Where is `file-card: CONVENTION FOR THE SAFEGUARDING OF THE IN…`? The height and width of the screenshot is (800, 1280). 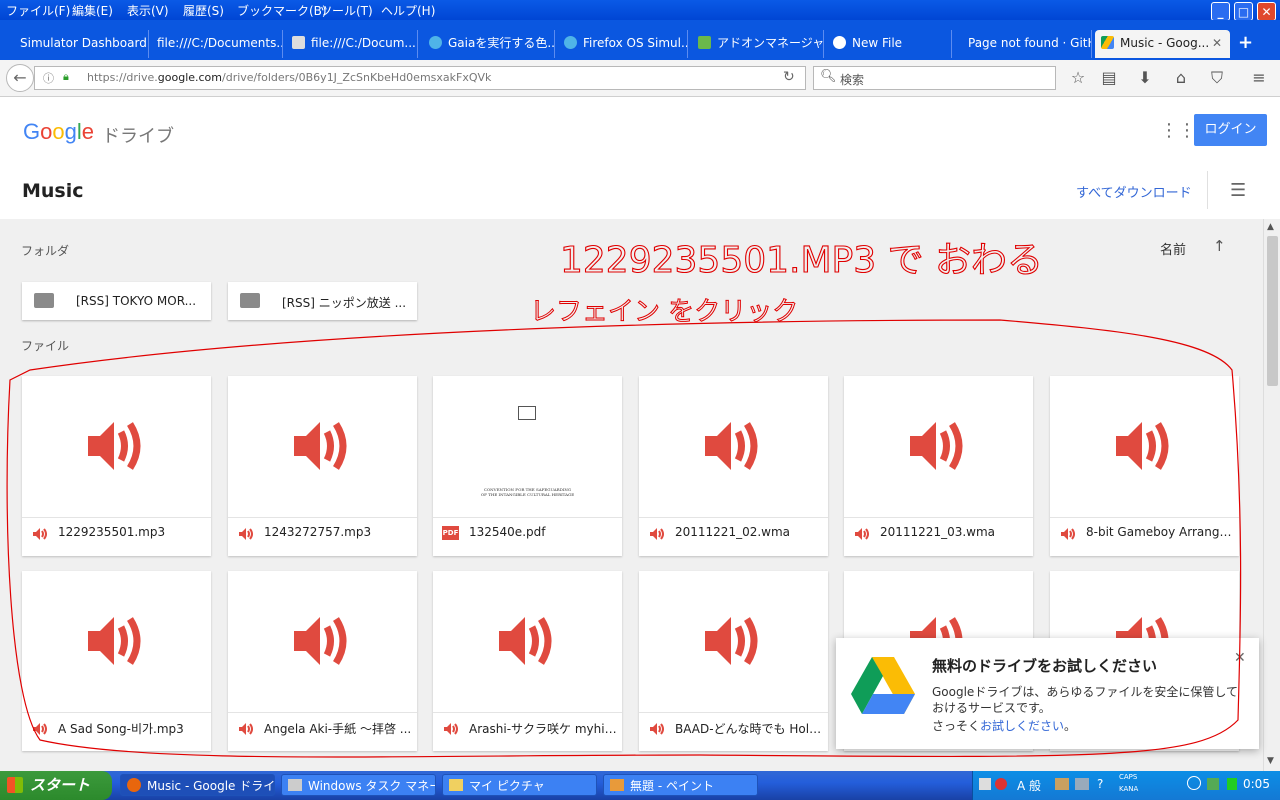
file-card: CONVENTION FOR THE SAFEGUARDING OF THE IN… is located at coordinates (527, 466).